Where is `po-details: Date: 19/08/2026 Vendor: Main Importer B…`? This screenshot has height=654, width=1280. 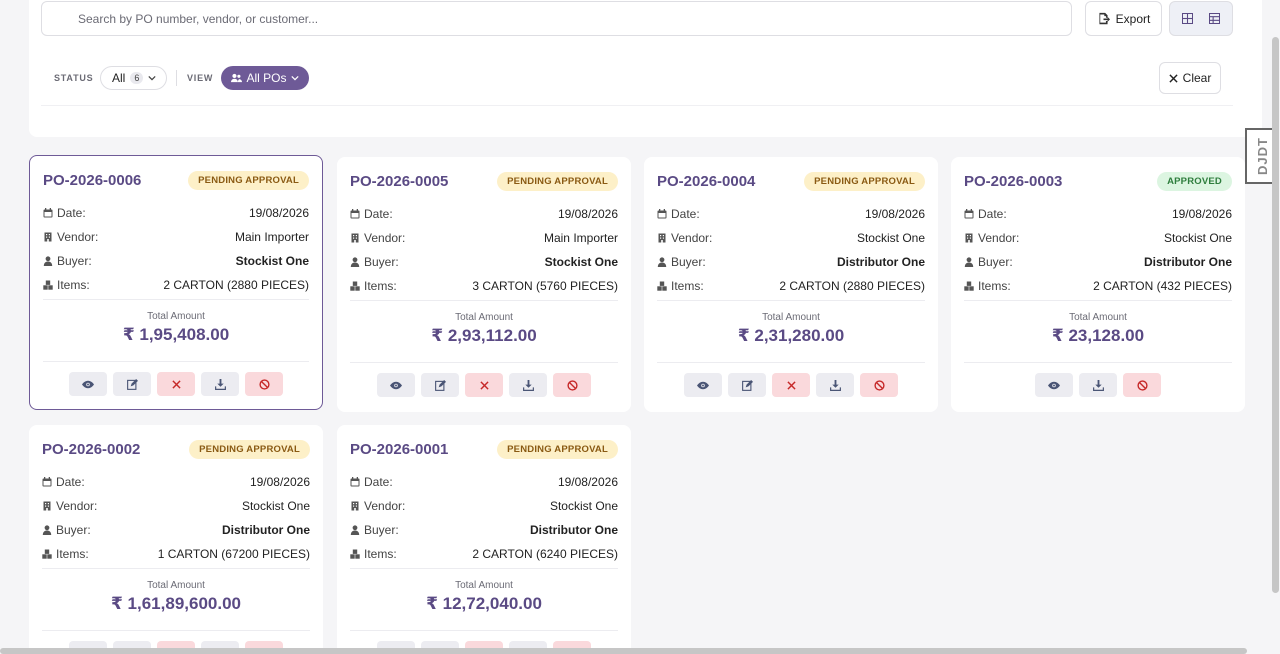
po-details: Date: 19/08/2026 Vendor: Main Importer B… is located at coordinates (176, 249).